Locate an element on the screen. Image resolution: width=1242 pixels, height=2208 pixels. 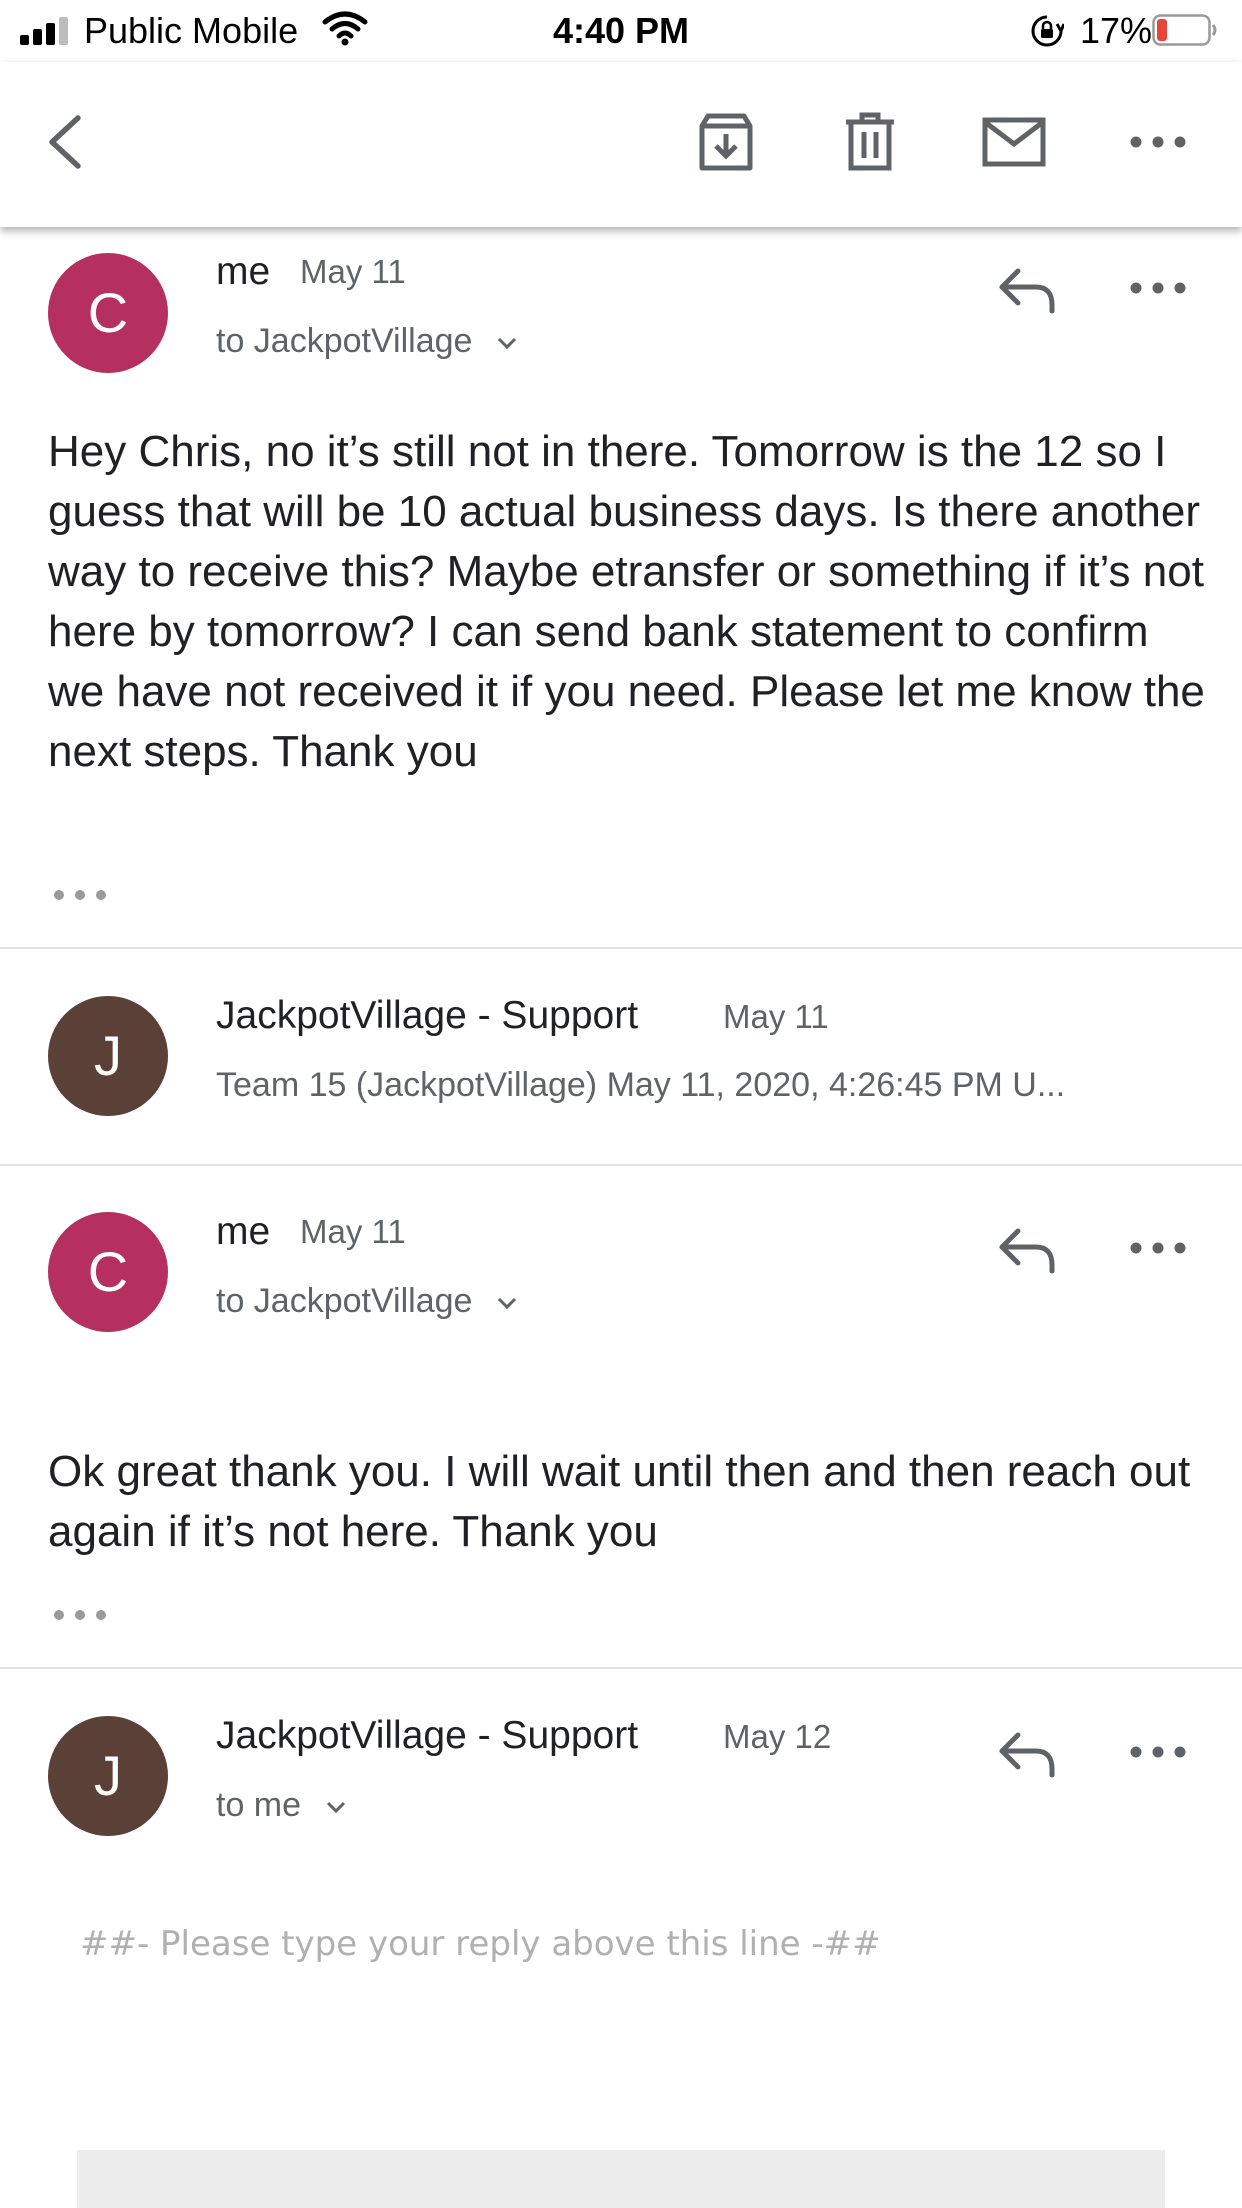
battery-percent: 17% is located at coordinates (1116, 30).